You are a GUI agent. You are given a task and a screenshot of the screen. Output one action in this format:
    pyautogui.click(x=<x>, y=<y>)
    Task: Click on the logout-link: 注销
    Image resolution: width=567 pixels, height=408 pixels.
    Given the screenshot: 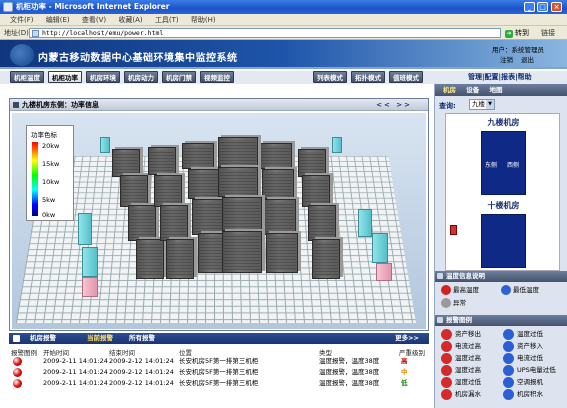 What is the action you would take?
    pyautogui.click(x=506, y=60)
    